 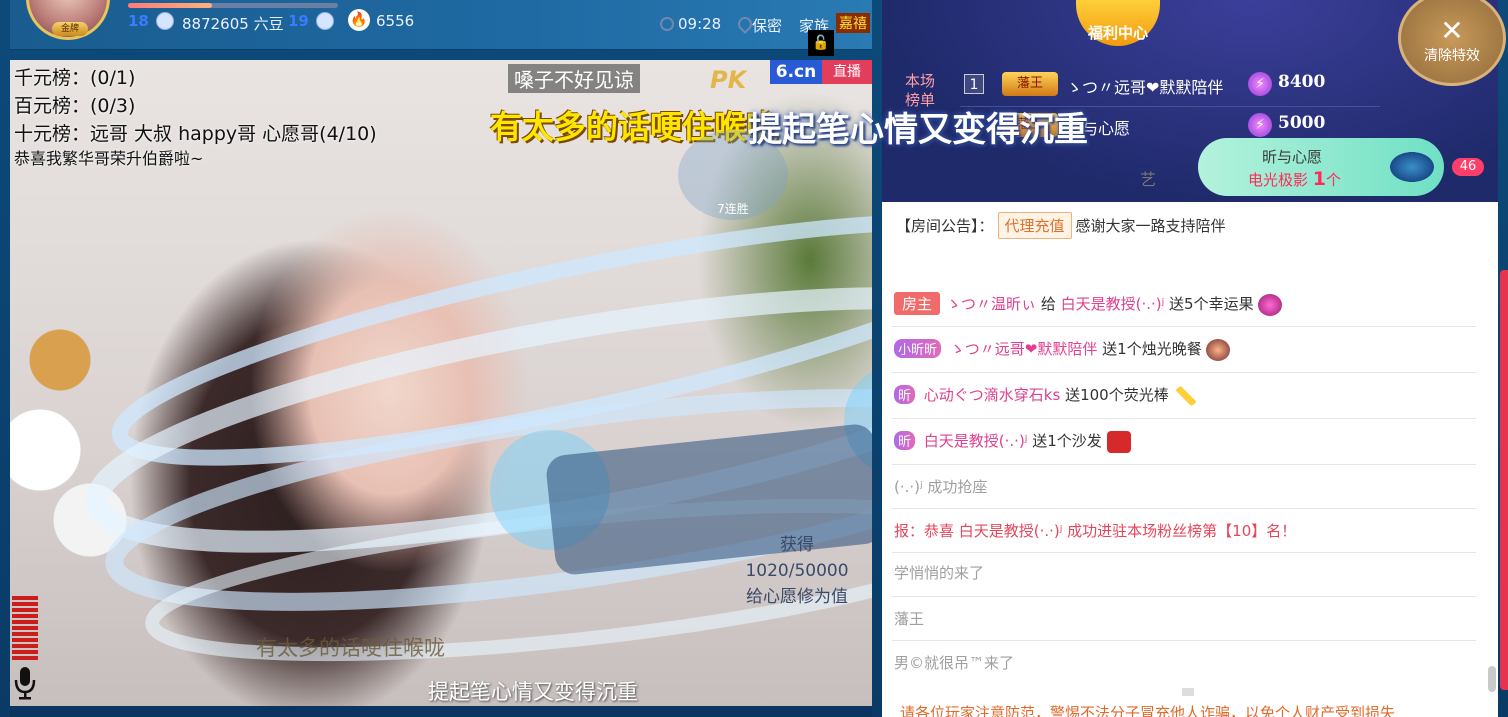 I want to click on gift-popup: 昕与心愿 电光极影 1个, so click(x=1321, y=167).